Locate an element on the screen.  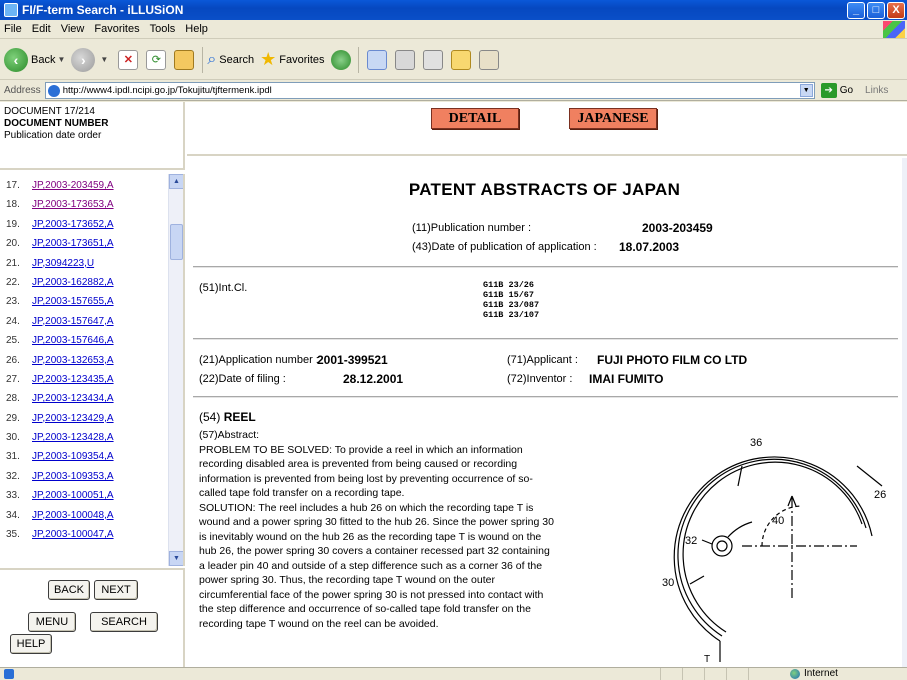
sort-order-label: Publication date order is located at coordinates (53, 135).